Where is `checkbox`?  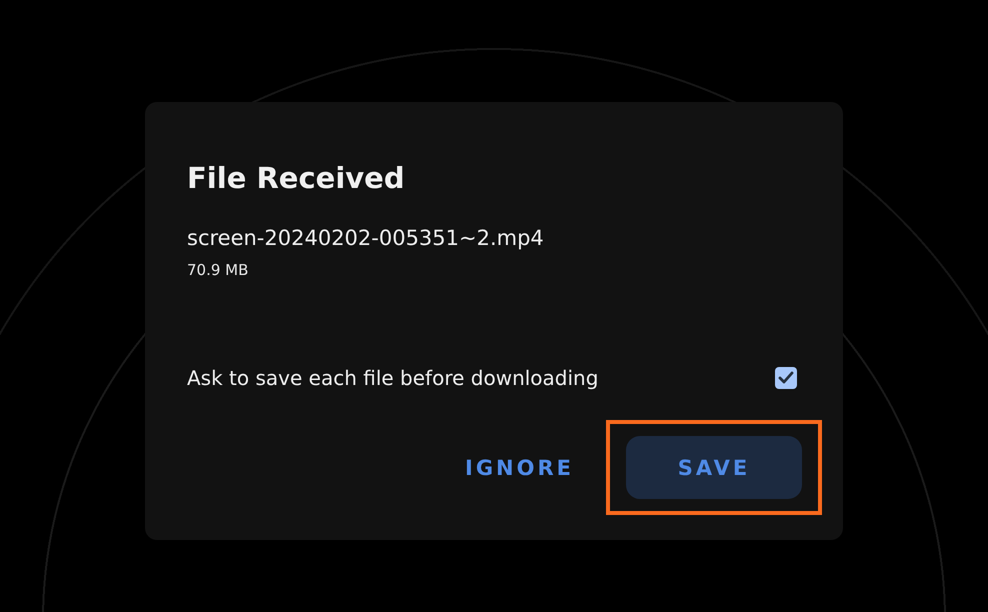
checkbox is located at coordinates (786, 378).